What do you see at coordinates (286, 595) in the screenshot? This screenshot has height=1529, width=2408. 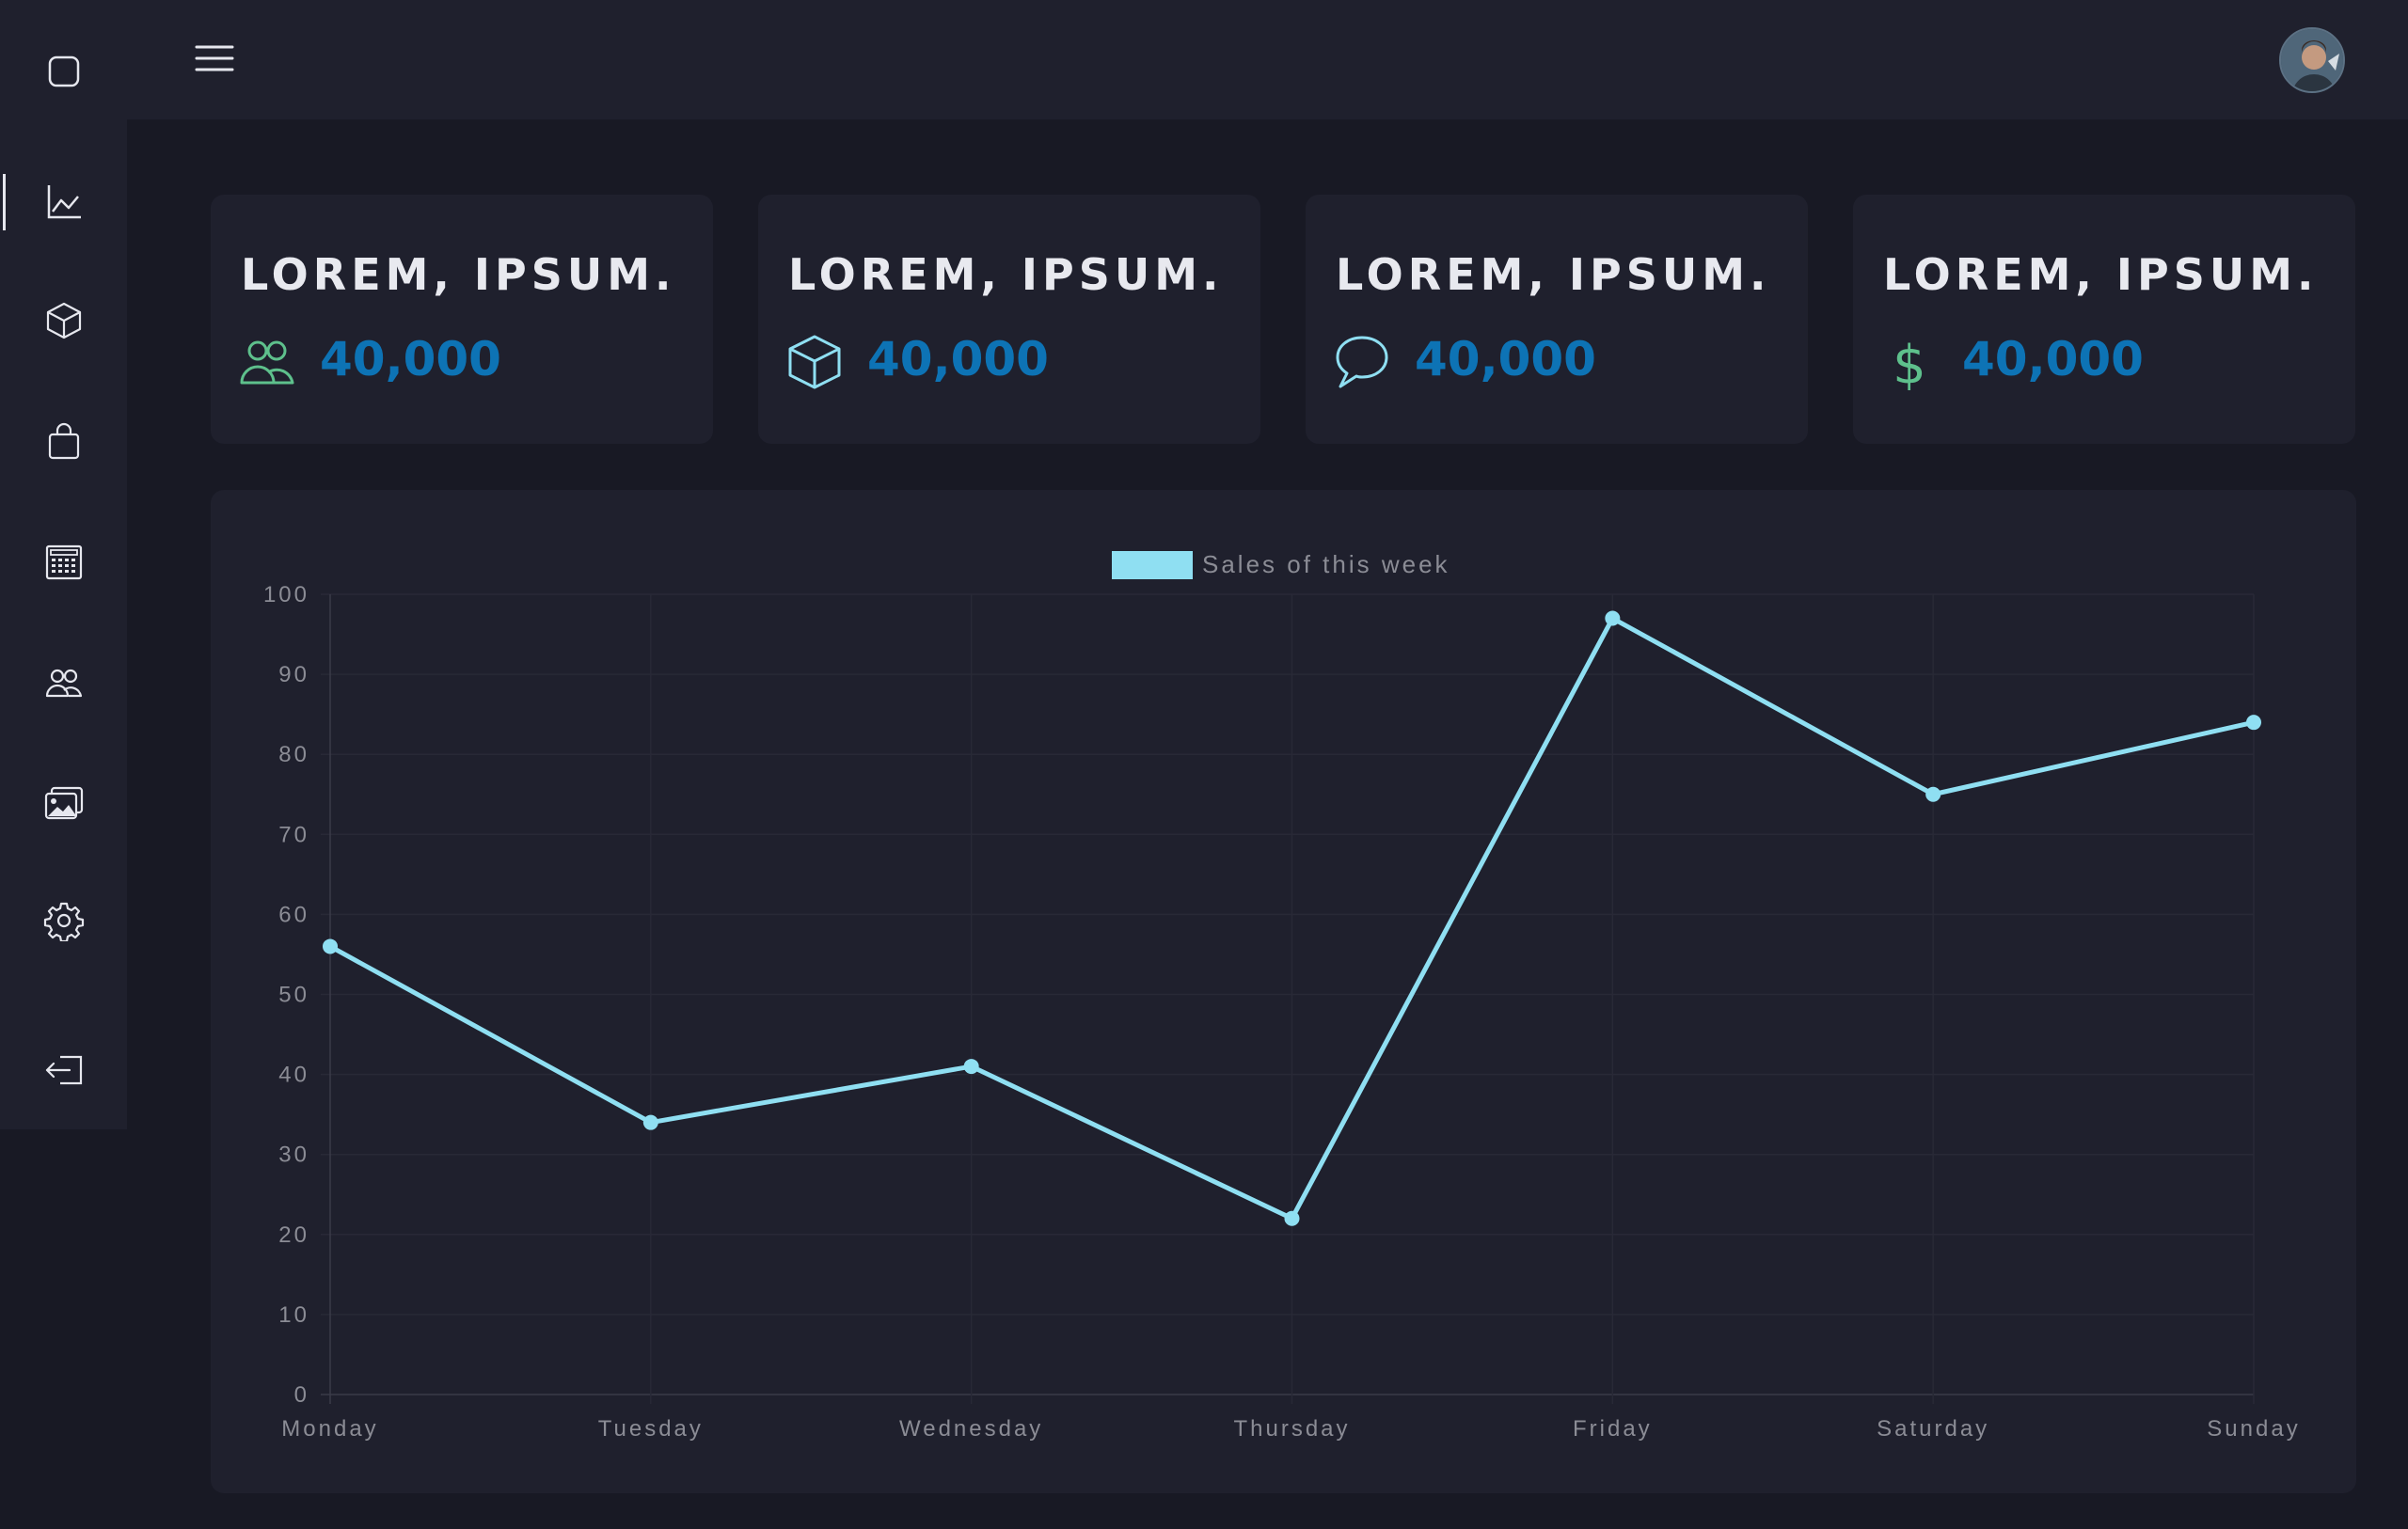 I see `y-tick-label: 100` at bounding box center [286, 595].